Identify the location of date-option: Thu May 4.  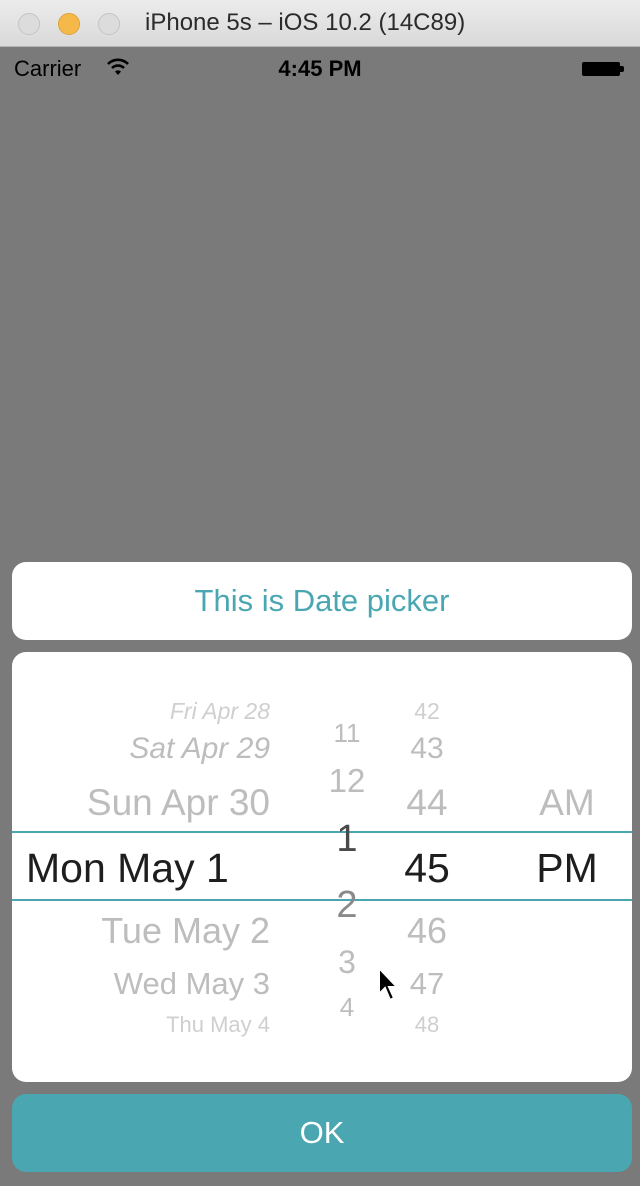
(162, 1025).